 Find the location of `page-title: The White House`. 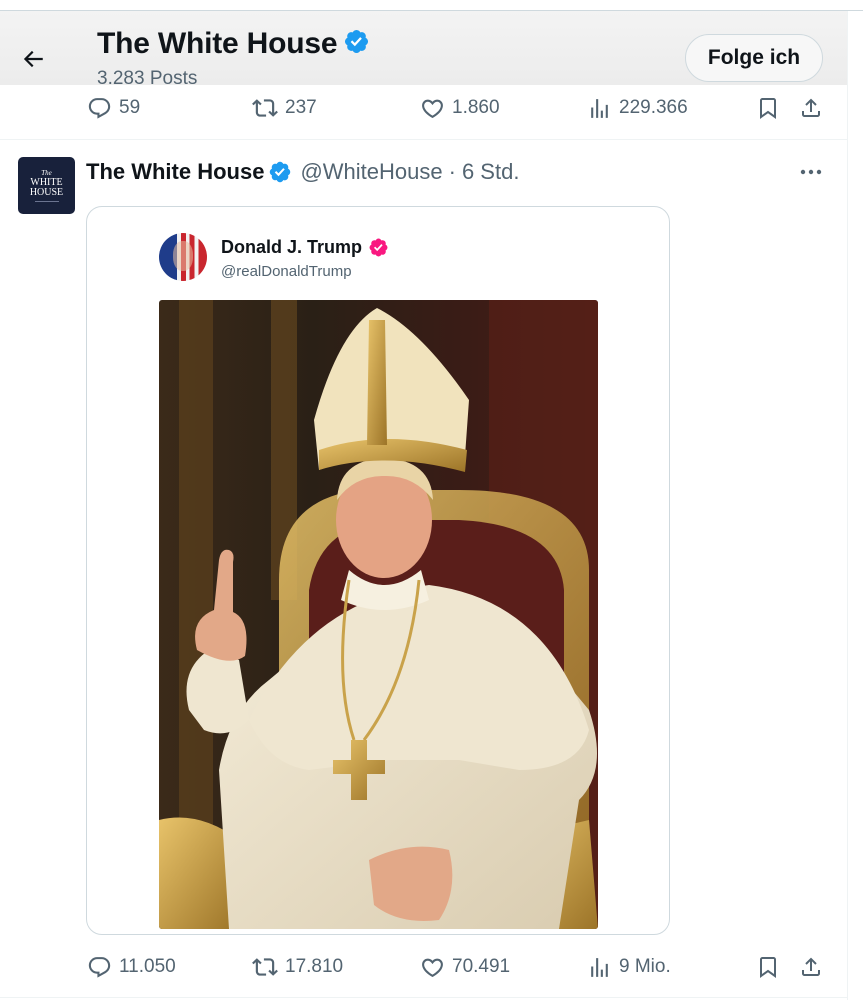

page-title: The White House is located at coordinates (233, 45).